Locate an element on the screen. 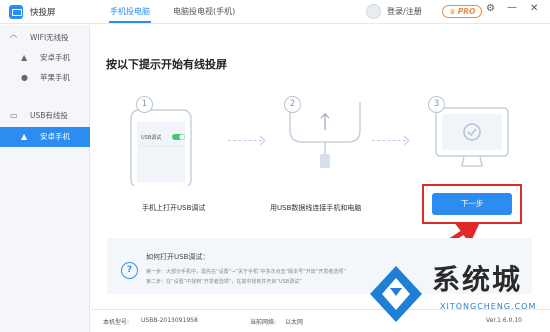 The height and width of the screenshot is (332, 550). sidebar-group-wifi: ◠ WIFI无线投 is located at coordinates (45, 38).